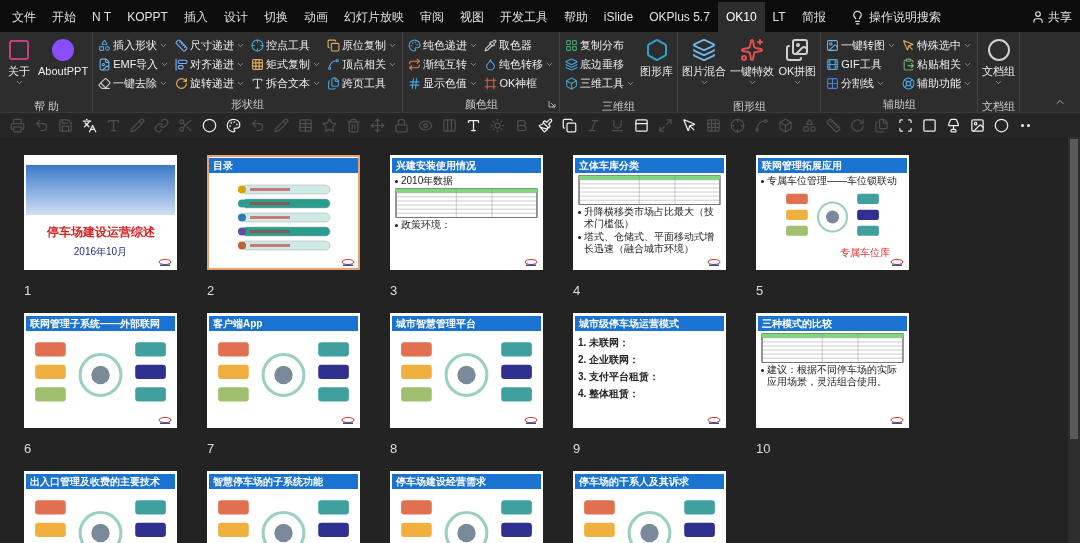 The image size is (1080, 543). I want to click on ribbon-large-button: 文档组, so click(999, 67).